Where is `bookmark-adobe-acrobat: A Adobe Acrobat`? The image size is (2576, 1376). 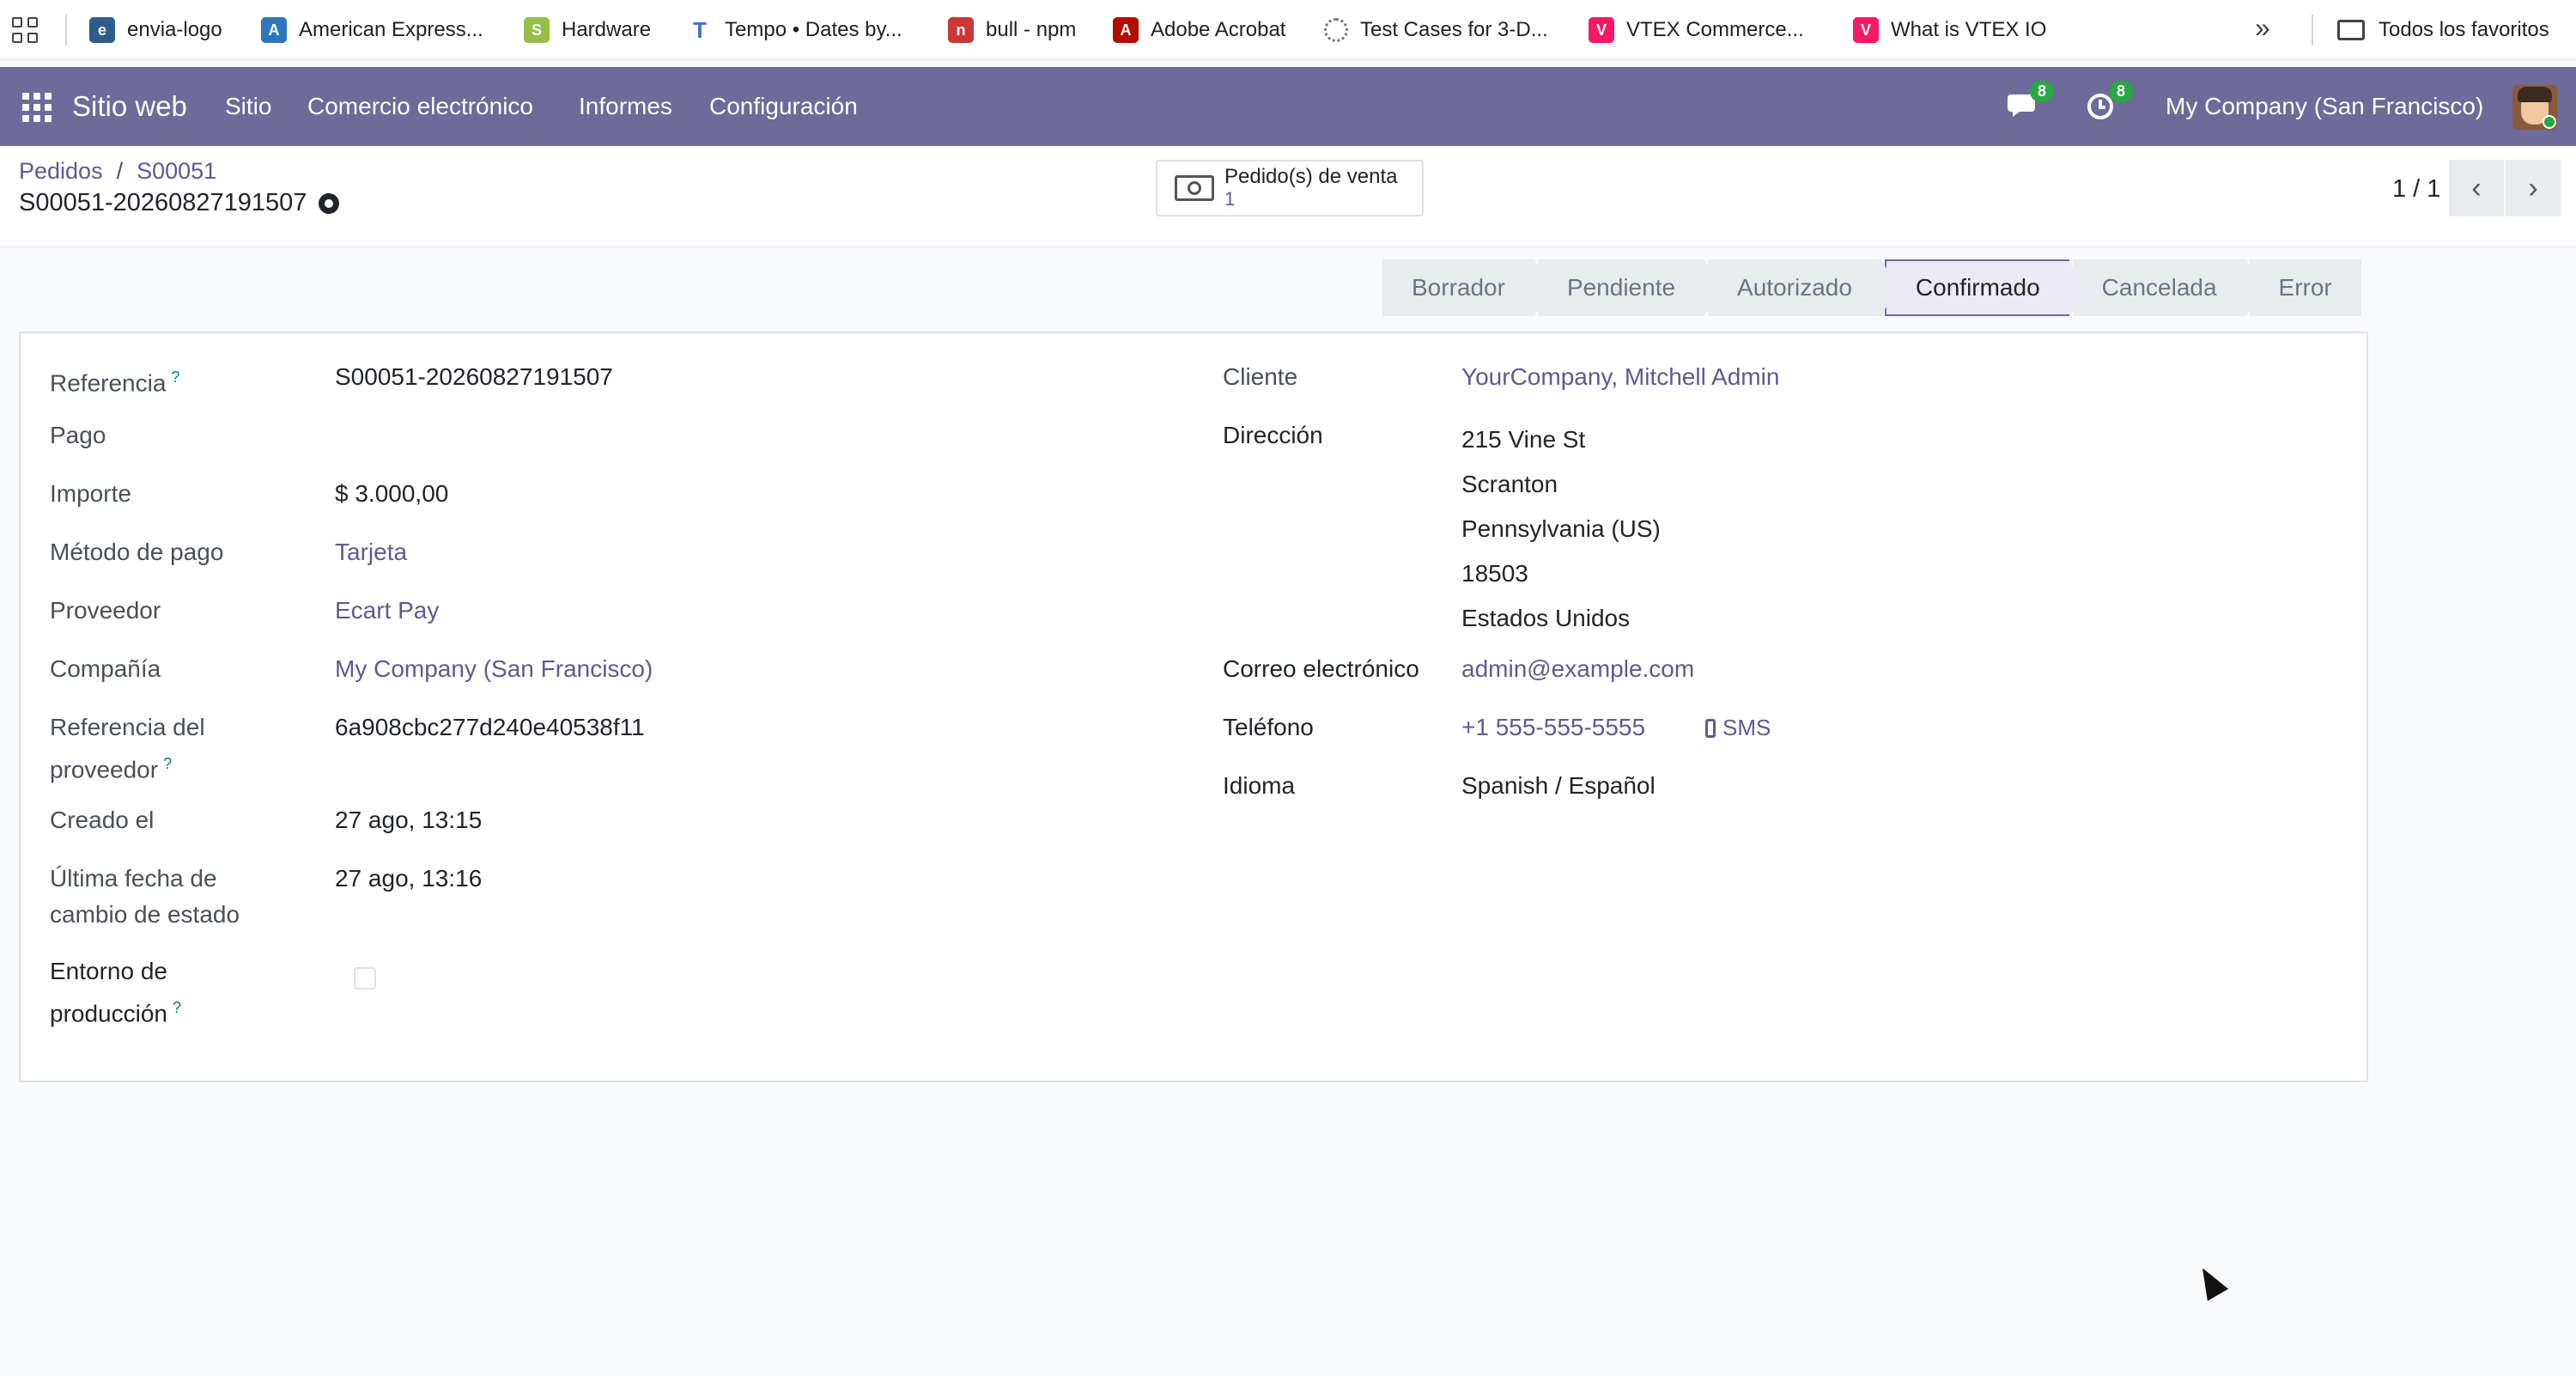
bookmark-adobe-acrobat: A Adobe Acrobat is located at coordinates (1199, 30).